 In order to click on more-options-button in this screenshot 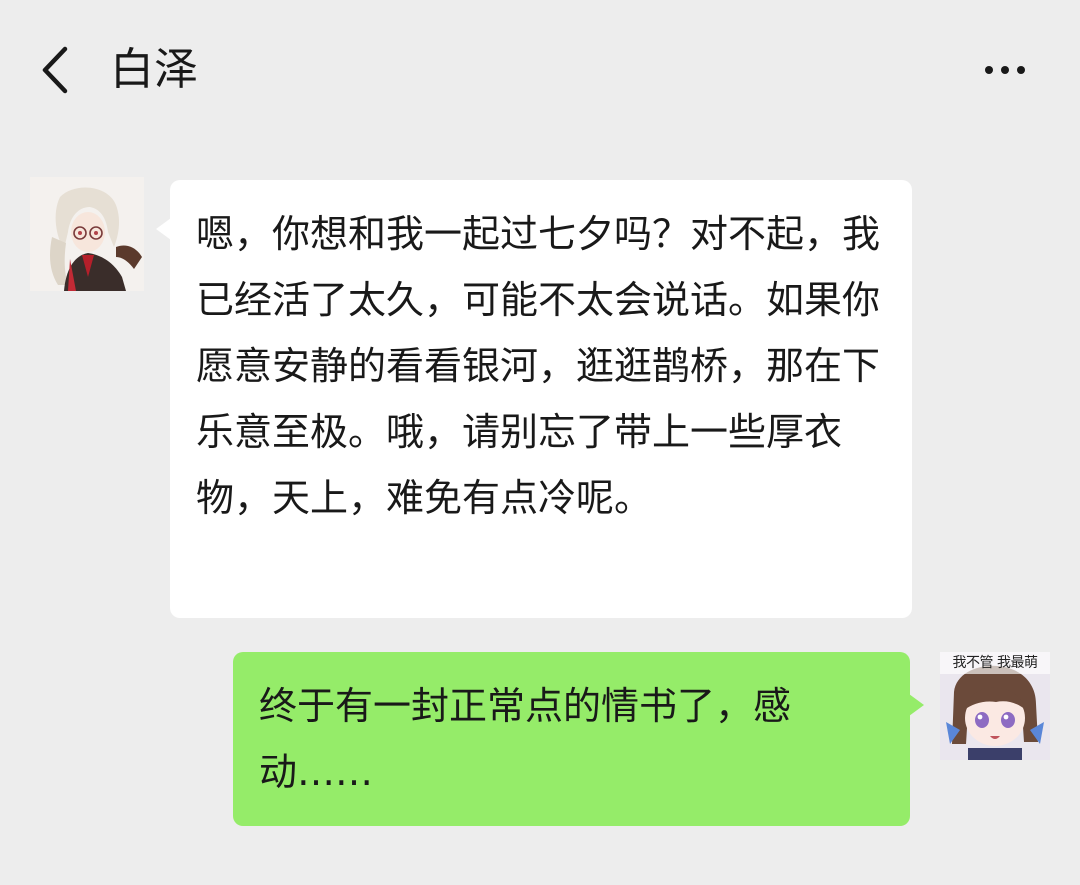, I will do `click(1005, 70)`.